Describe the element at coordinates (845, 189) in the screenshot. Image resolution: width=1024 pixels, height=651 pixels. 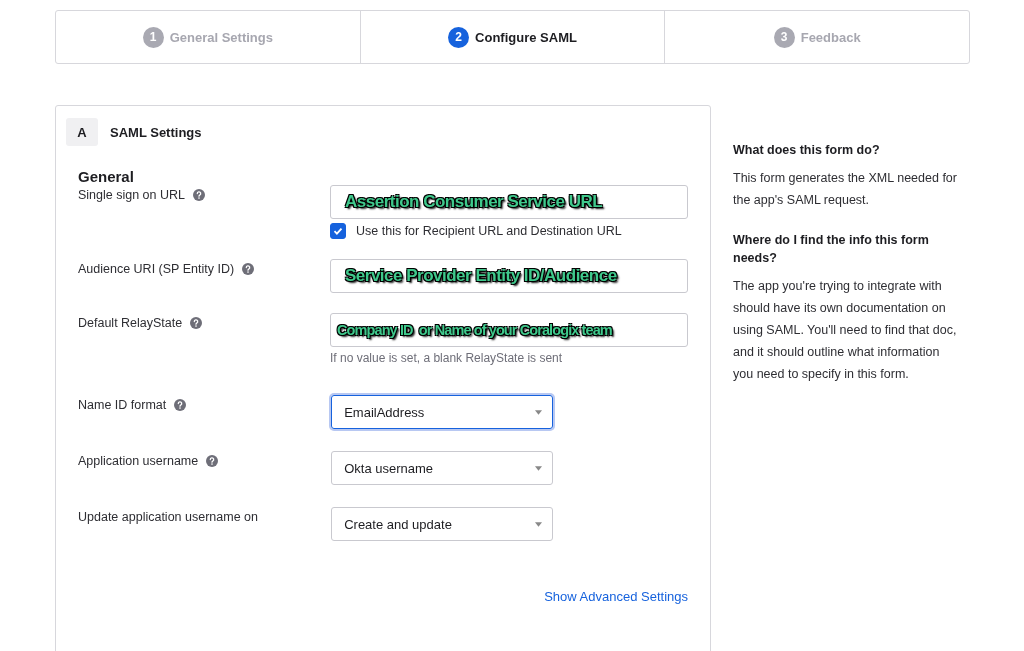
I see `help-text: This form generates the XML needed for the app's SAML request.` at that location.